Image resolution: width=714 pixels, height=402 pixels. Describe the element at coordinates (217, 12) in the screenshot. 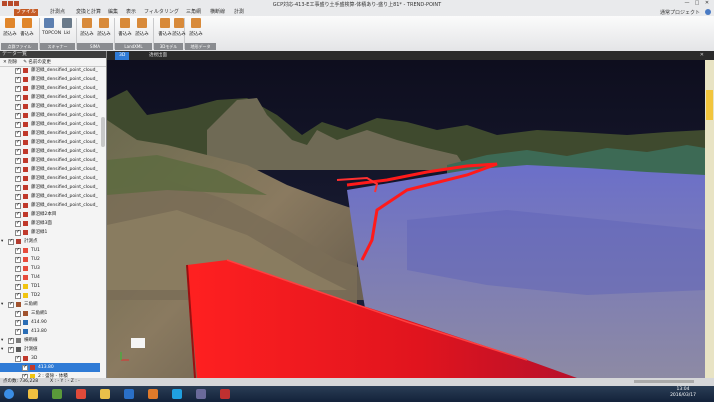

I see `tab-cross-section: 横断線` at that location.